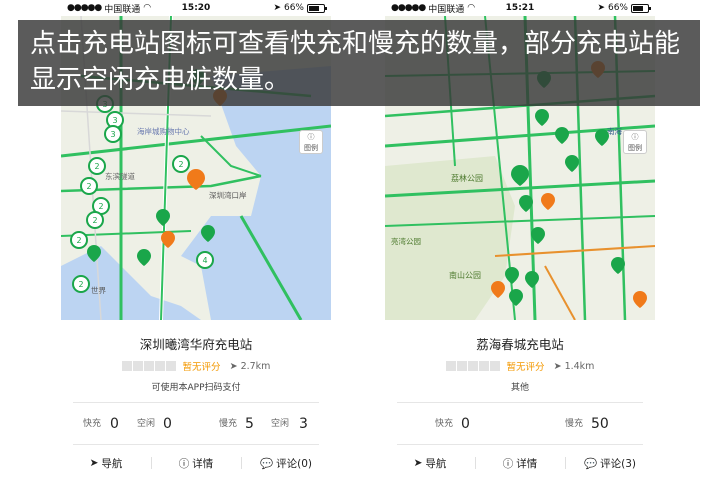 This screenshot has height=480, width=720. Describe the element at coordinates (641, 8) in the screenshot. I see `battery-icon` at that location.